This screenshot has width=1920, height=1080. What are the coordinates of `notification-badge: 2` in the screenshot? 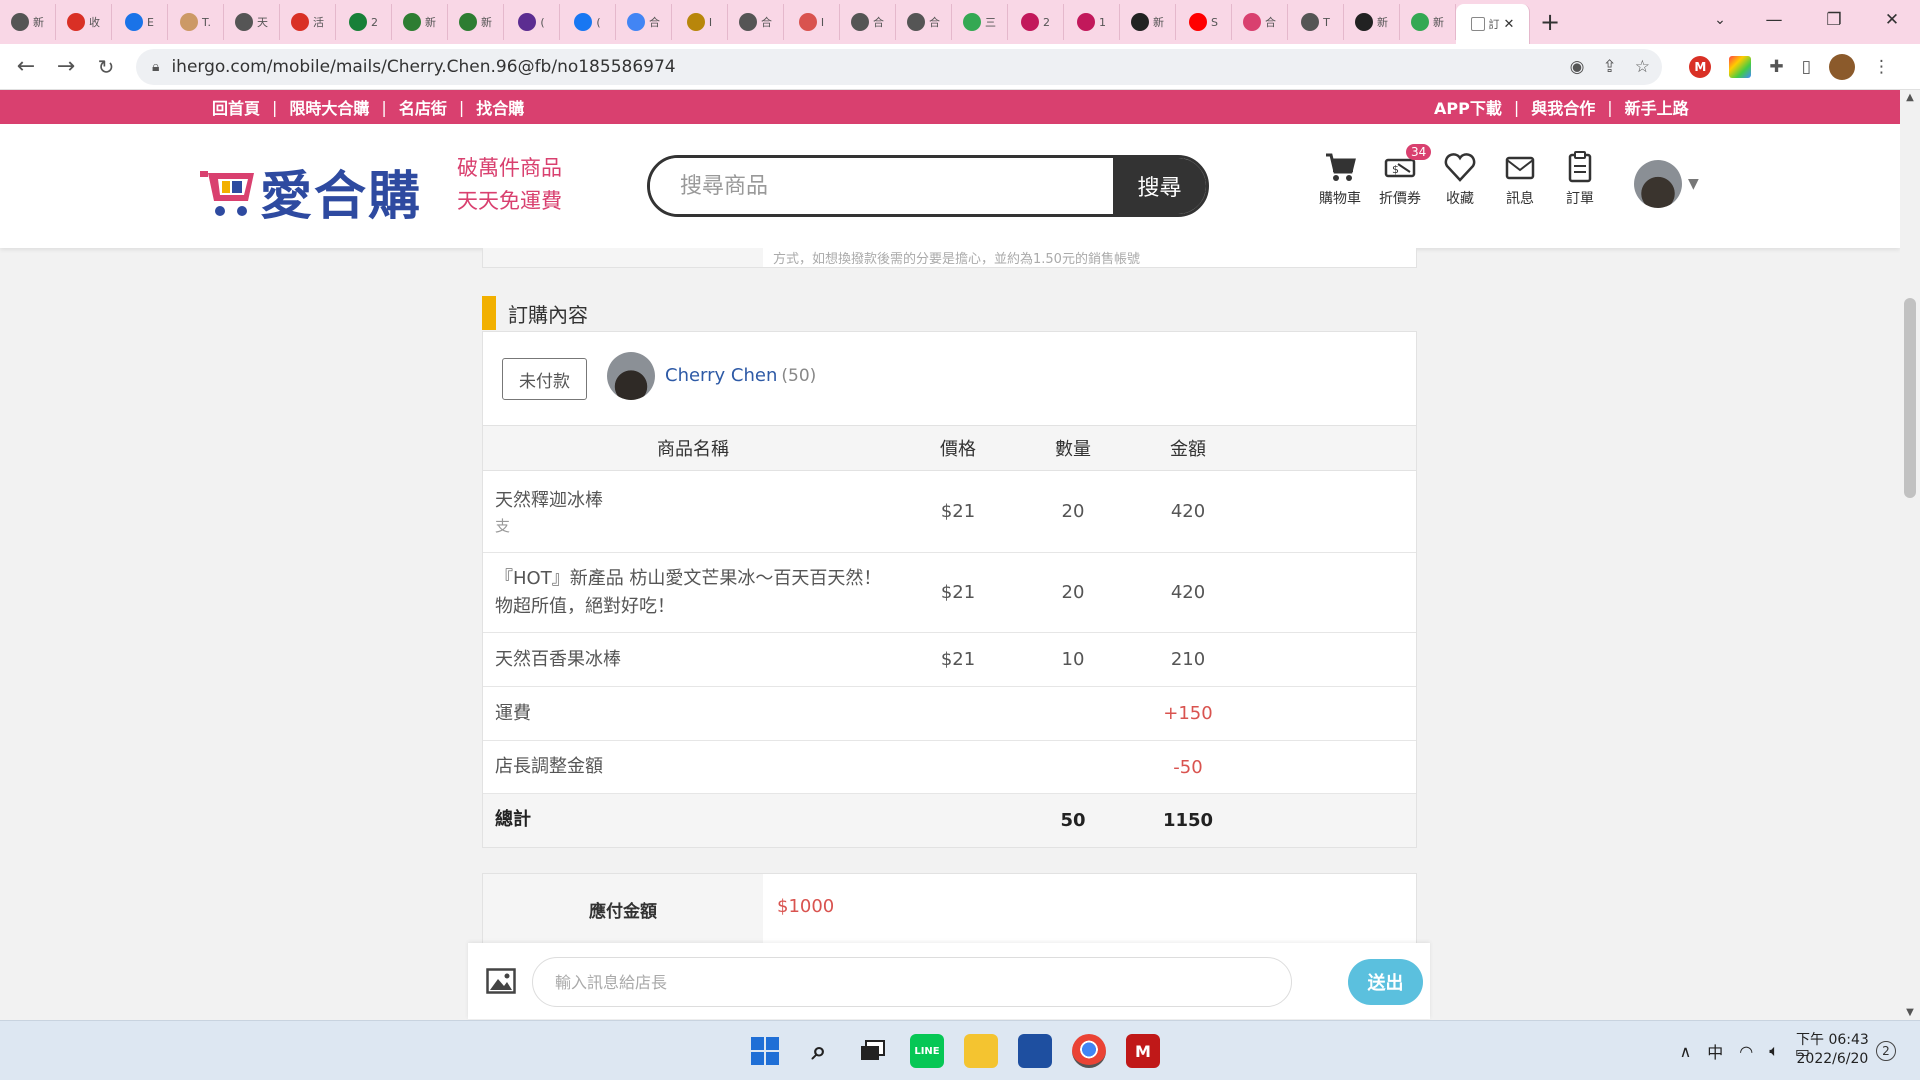 It's located at (1886, 1051).